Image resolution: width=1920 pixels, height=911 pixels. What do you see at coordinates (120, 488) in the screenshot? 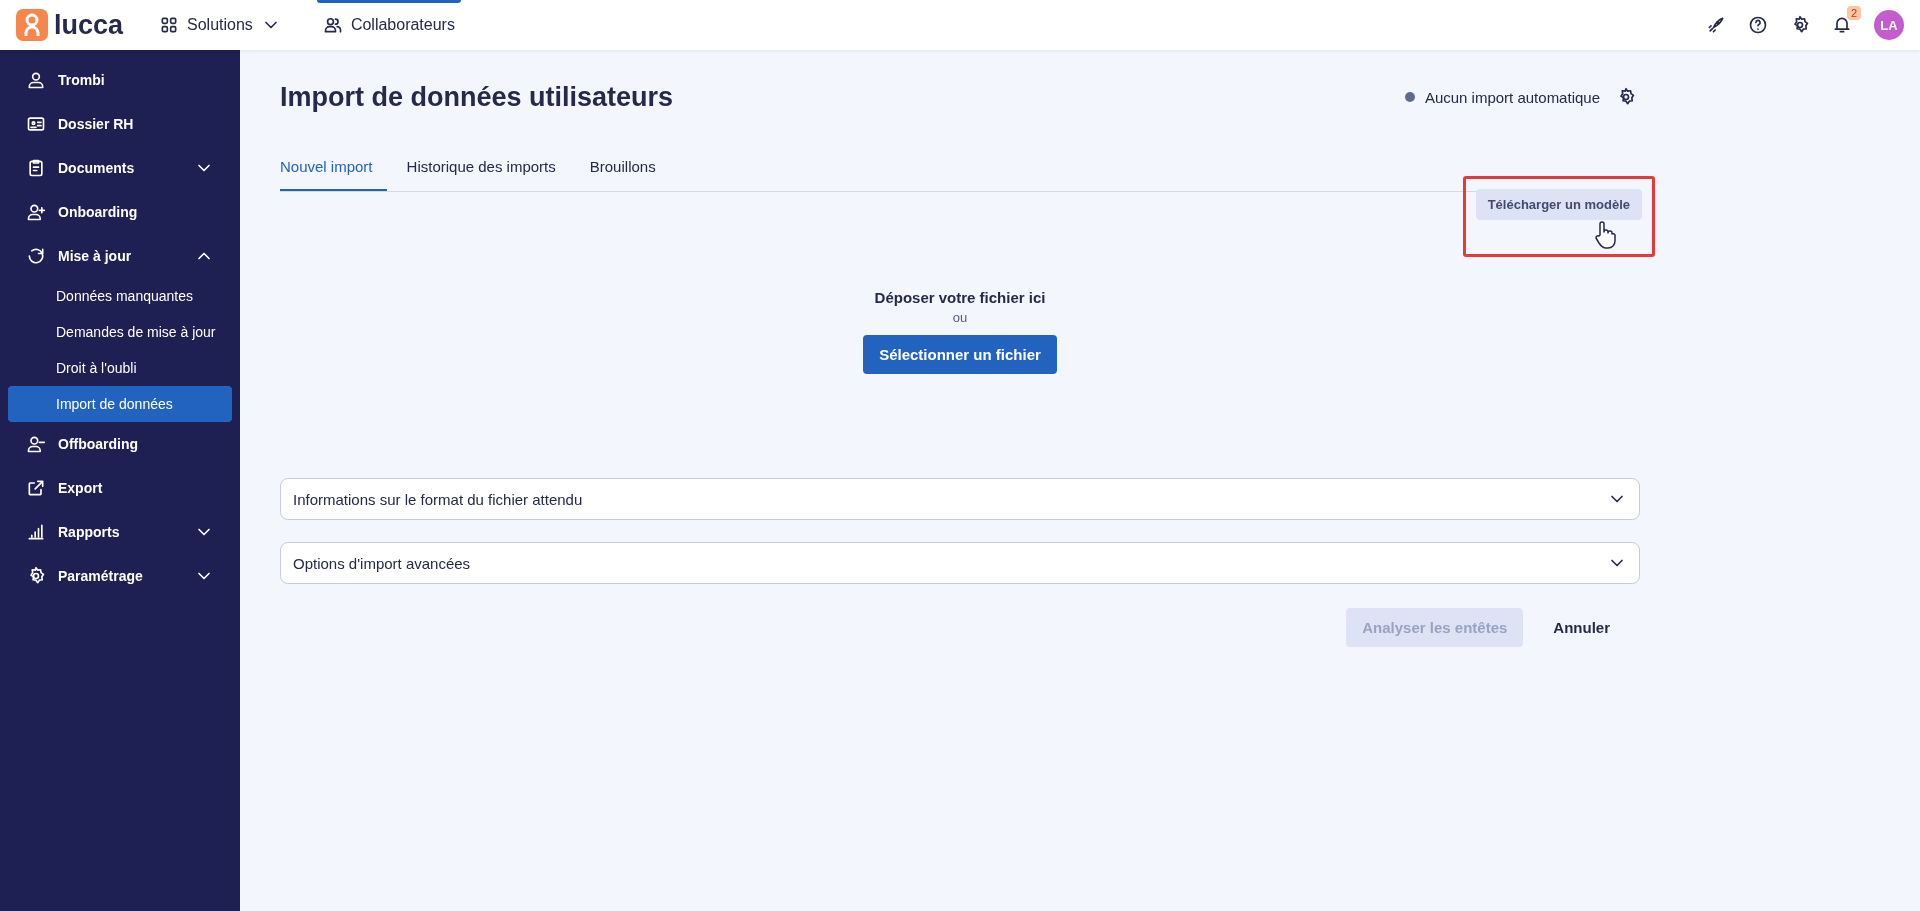
I see `sidebar-item: Export` at bounding box center [120, 488].